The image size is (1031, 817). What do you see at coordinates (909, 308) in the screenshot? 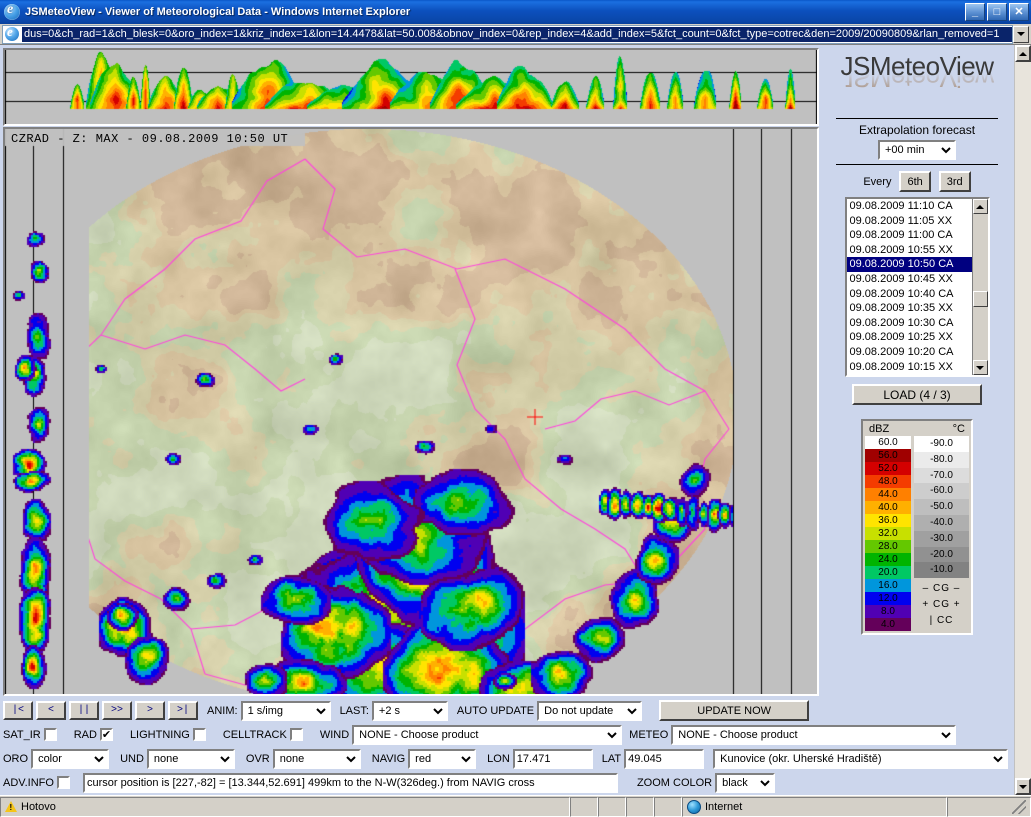
I see `timestamp-item: 09.08.2009 10:35 XX` at bounding box center [909, 308].